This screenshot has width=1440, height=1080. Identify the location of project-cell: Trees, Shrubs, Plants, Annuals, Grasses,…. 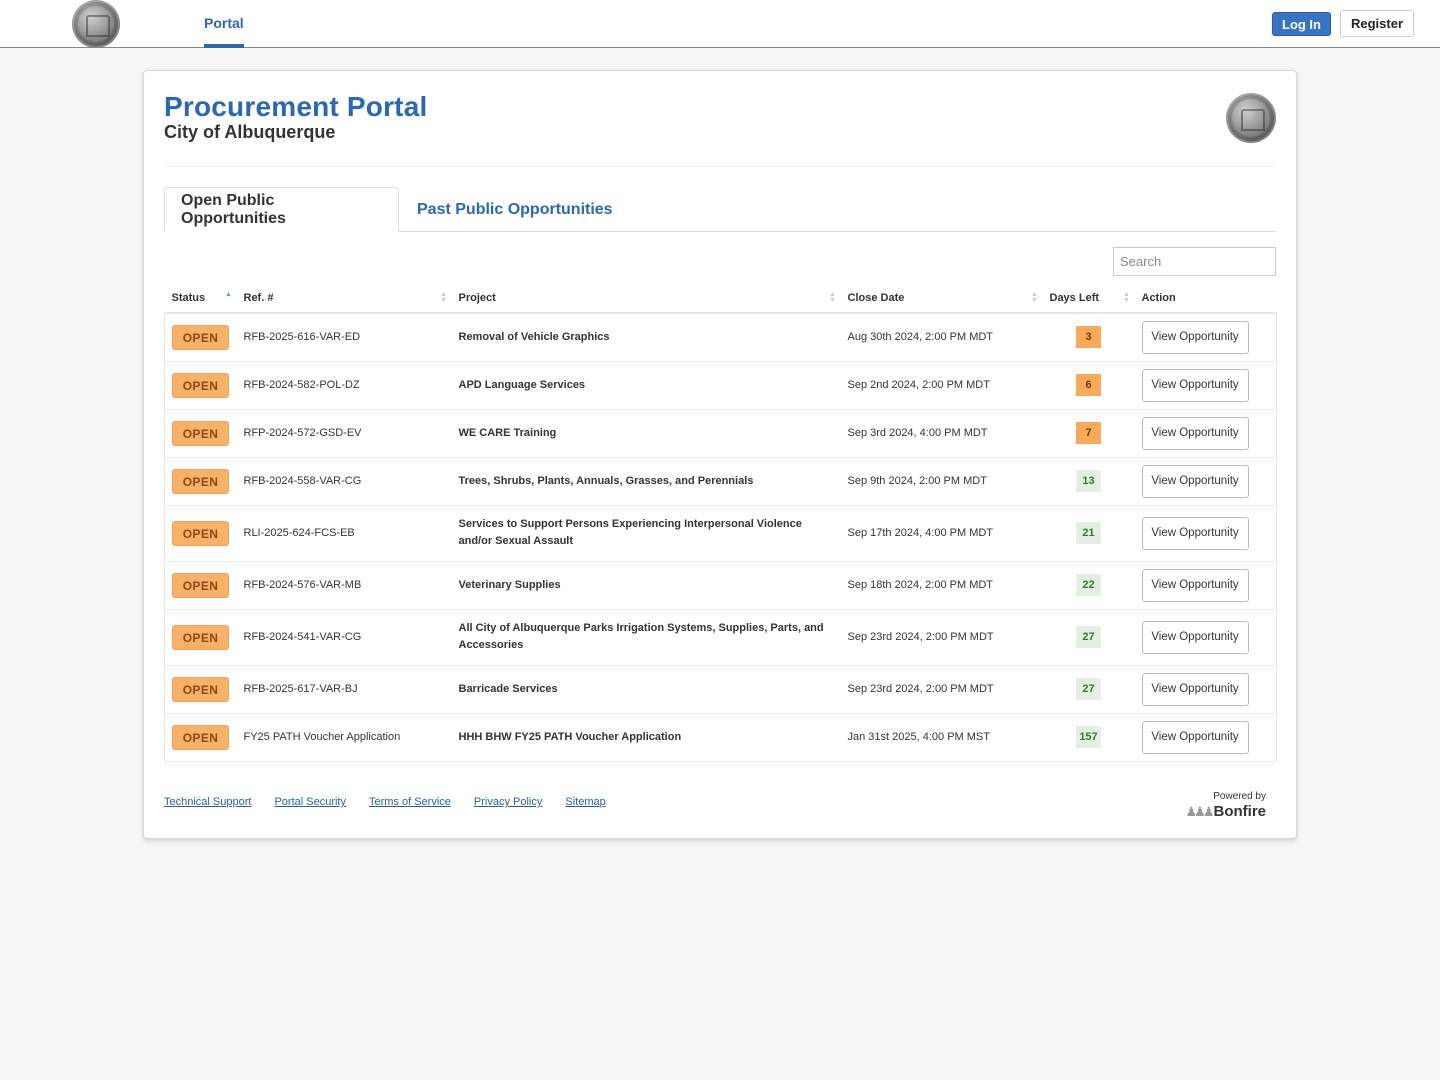
(646, 480).